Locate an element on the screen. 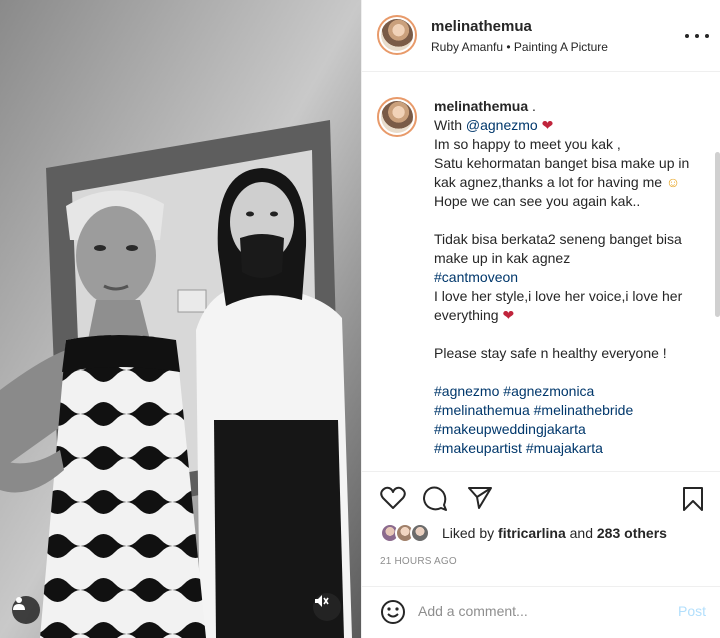 The height and width of the screenshot is (638, 720). person-icon is located at coordinates (19, 603).